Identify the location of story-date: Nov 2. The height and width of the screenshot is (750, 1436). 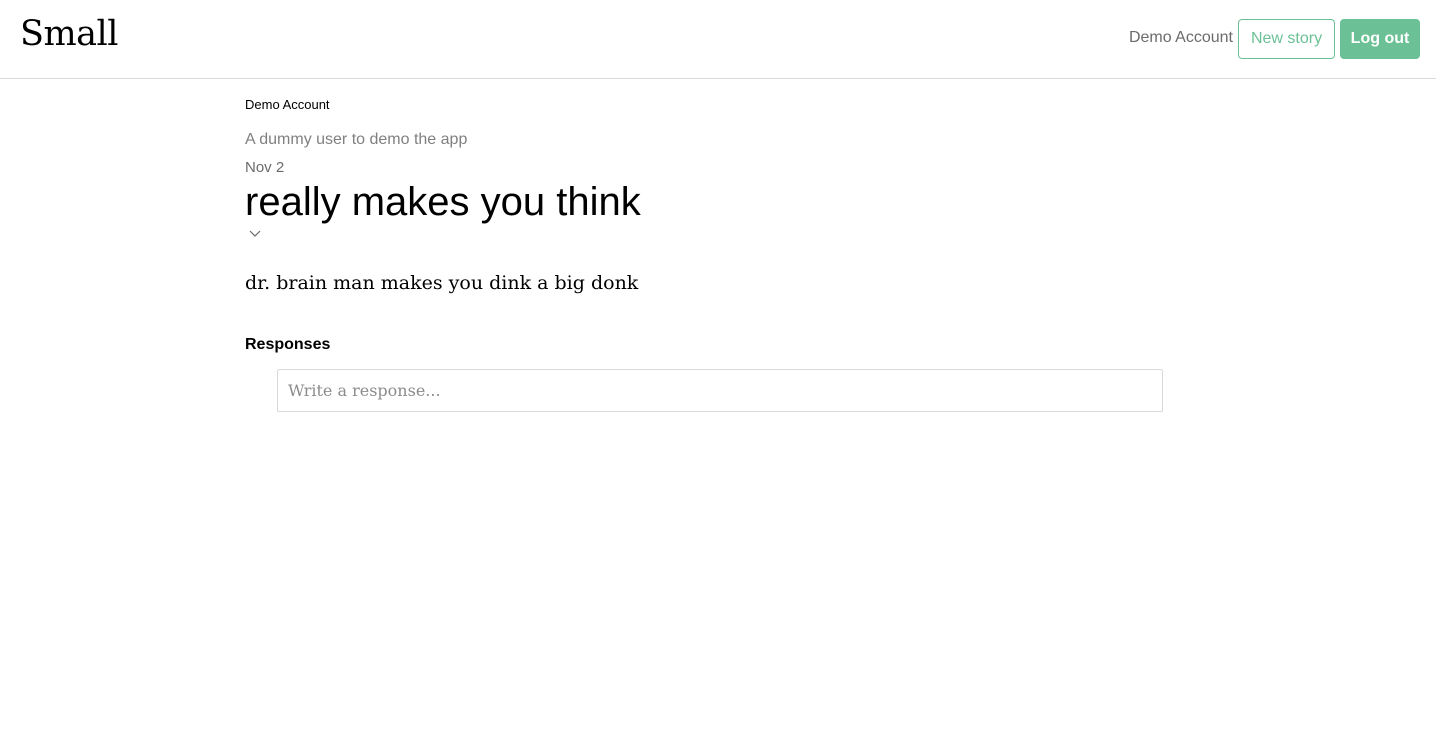
(265, 167).